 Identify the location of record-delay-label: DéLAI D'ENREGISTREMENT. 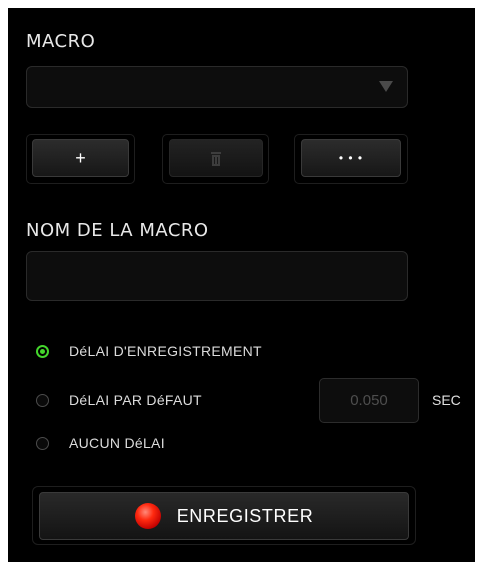
(165, 351).